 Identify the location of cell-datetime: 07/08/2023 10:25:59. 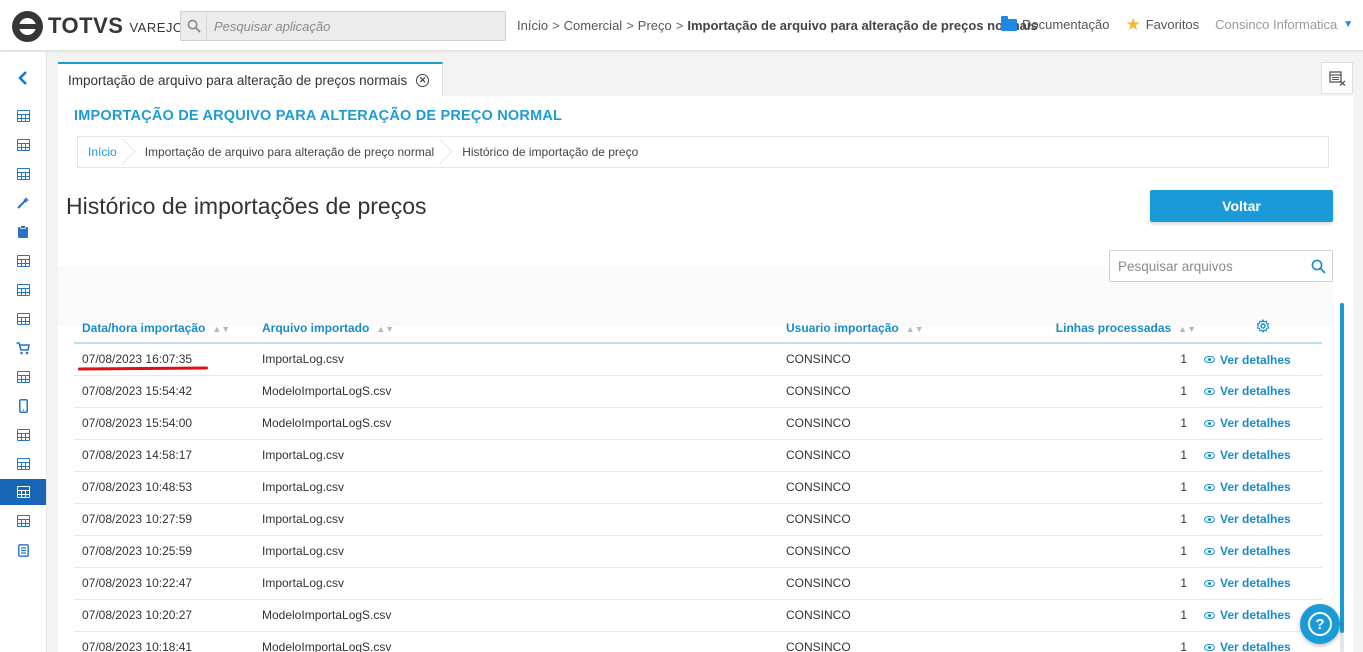
(164, 551).